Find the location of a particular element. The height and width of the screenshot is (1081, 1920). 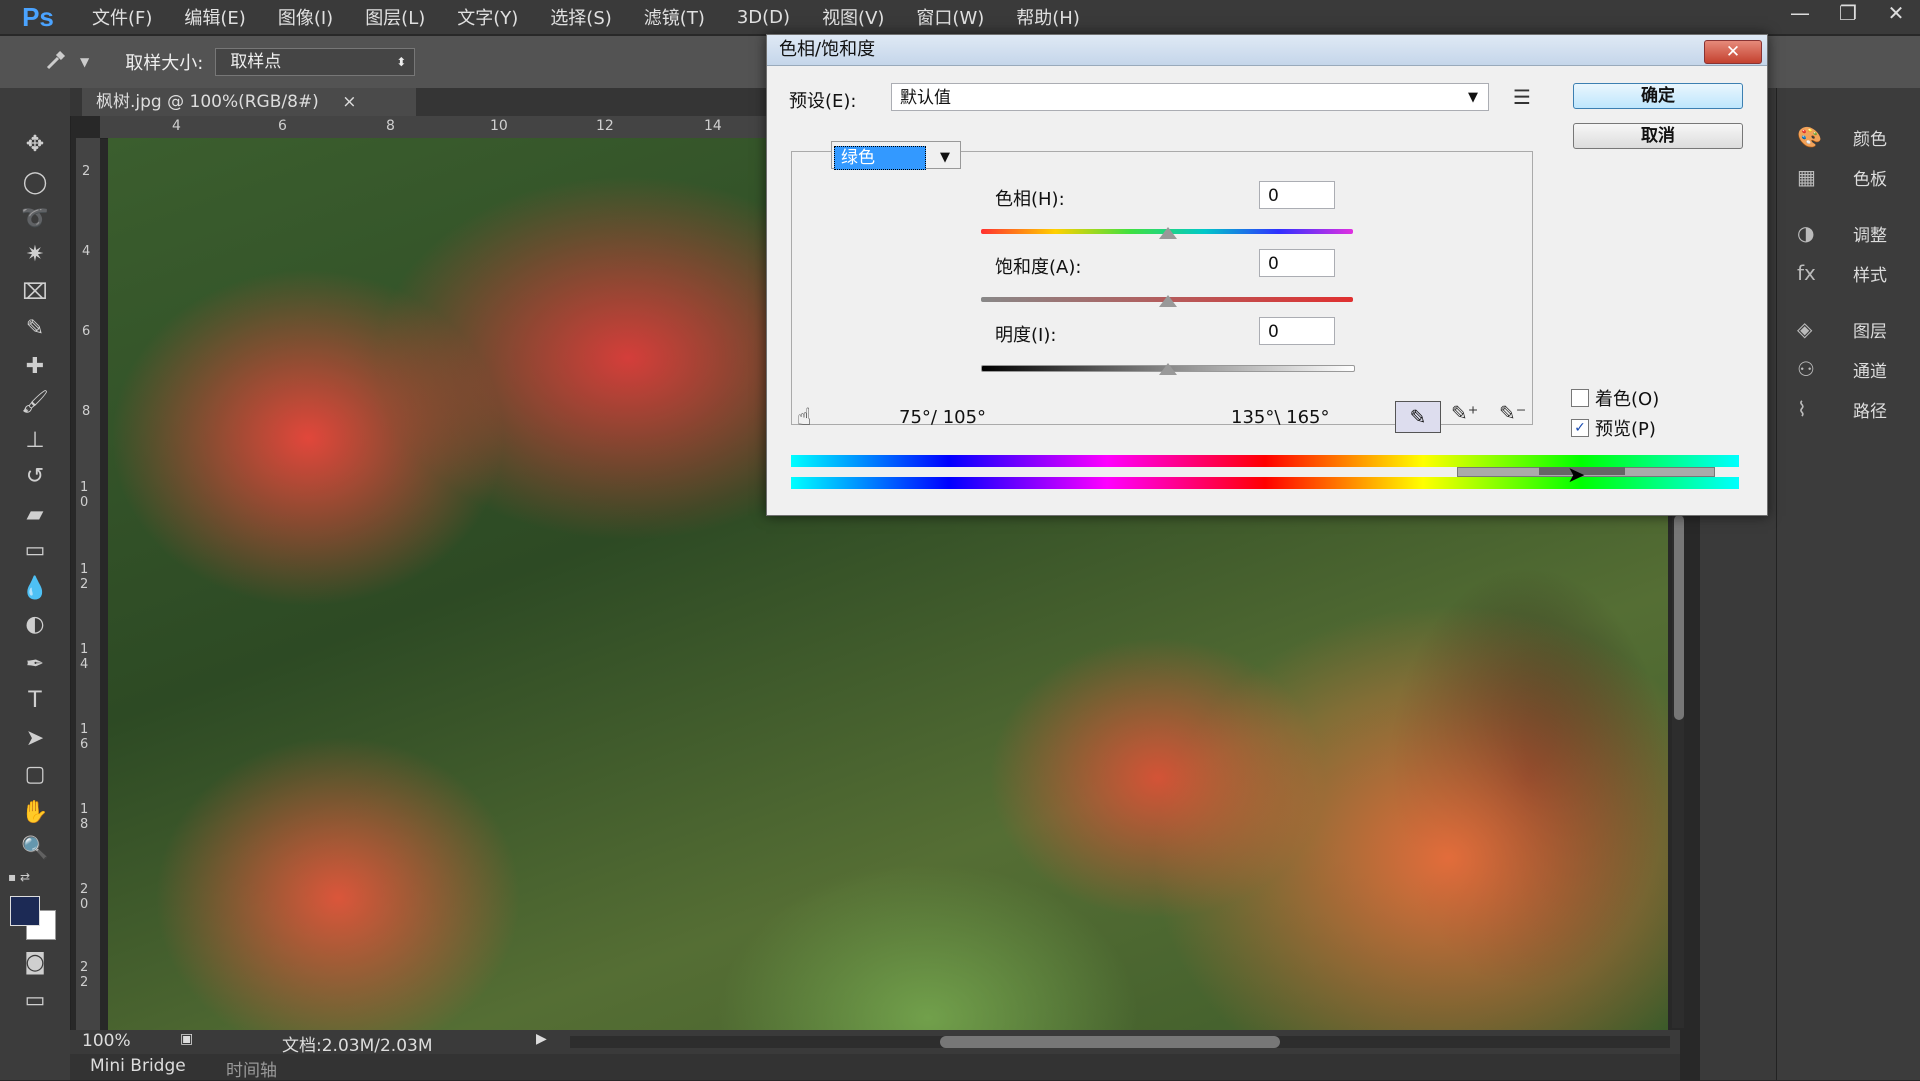

magic-wand-tool-icon: ✷ is located at coordinates (35, 255).